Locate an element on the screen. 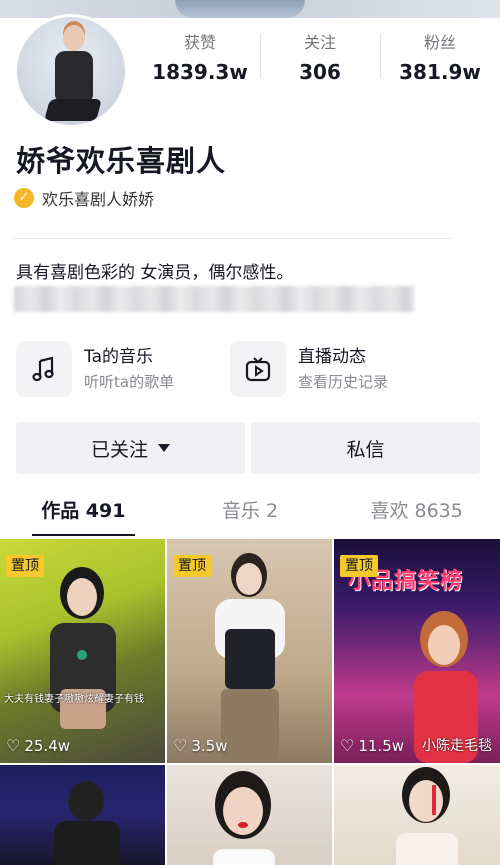 This screenshot has width=500, height=865. likes-count: 3.5w is located at coordinates (209, 745).